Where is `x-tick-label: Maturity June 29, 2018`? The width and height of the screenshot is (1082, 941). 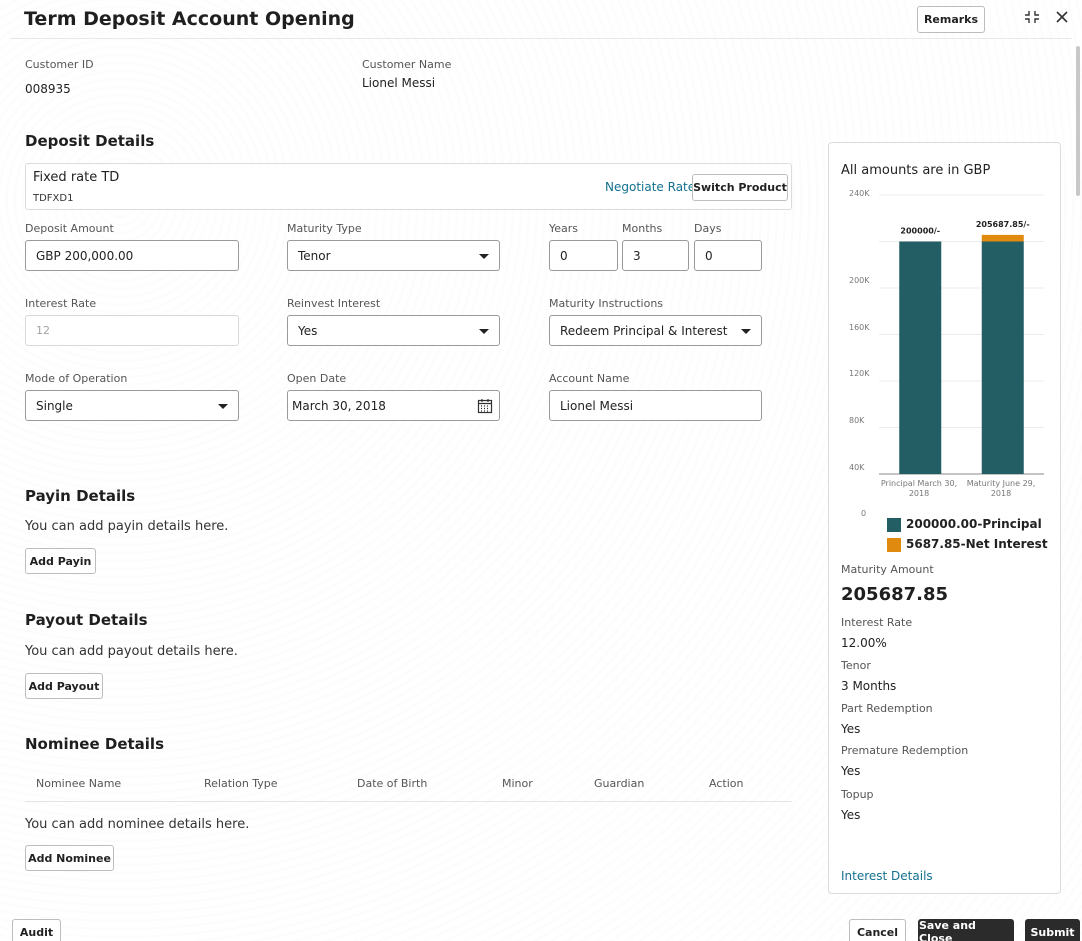 x-tick-label: Maturity June 29, 2018 is located at coordinates (1001, 488).